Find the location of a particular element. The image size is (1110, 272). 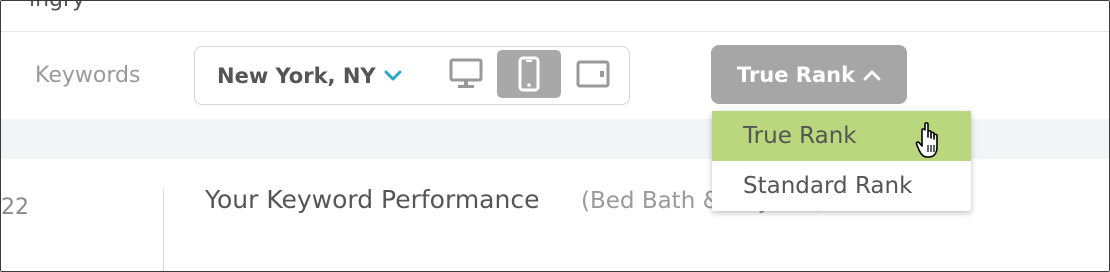

menu-item-standard-rank: Standard Rank is located at coordinates (841, 186).